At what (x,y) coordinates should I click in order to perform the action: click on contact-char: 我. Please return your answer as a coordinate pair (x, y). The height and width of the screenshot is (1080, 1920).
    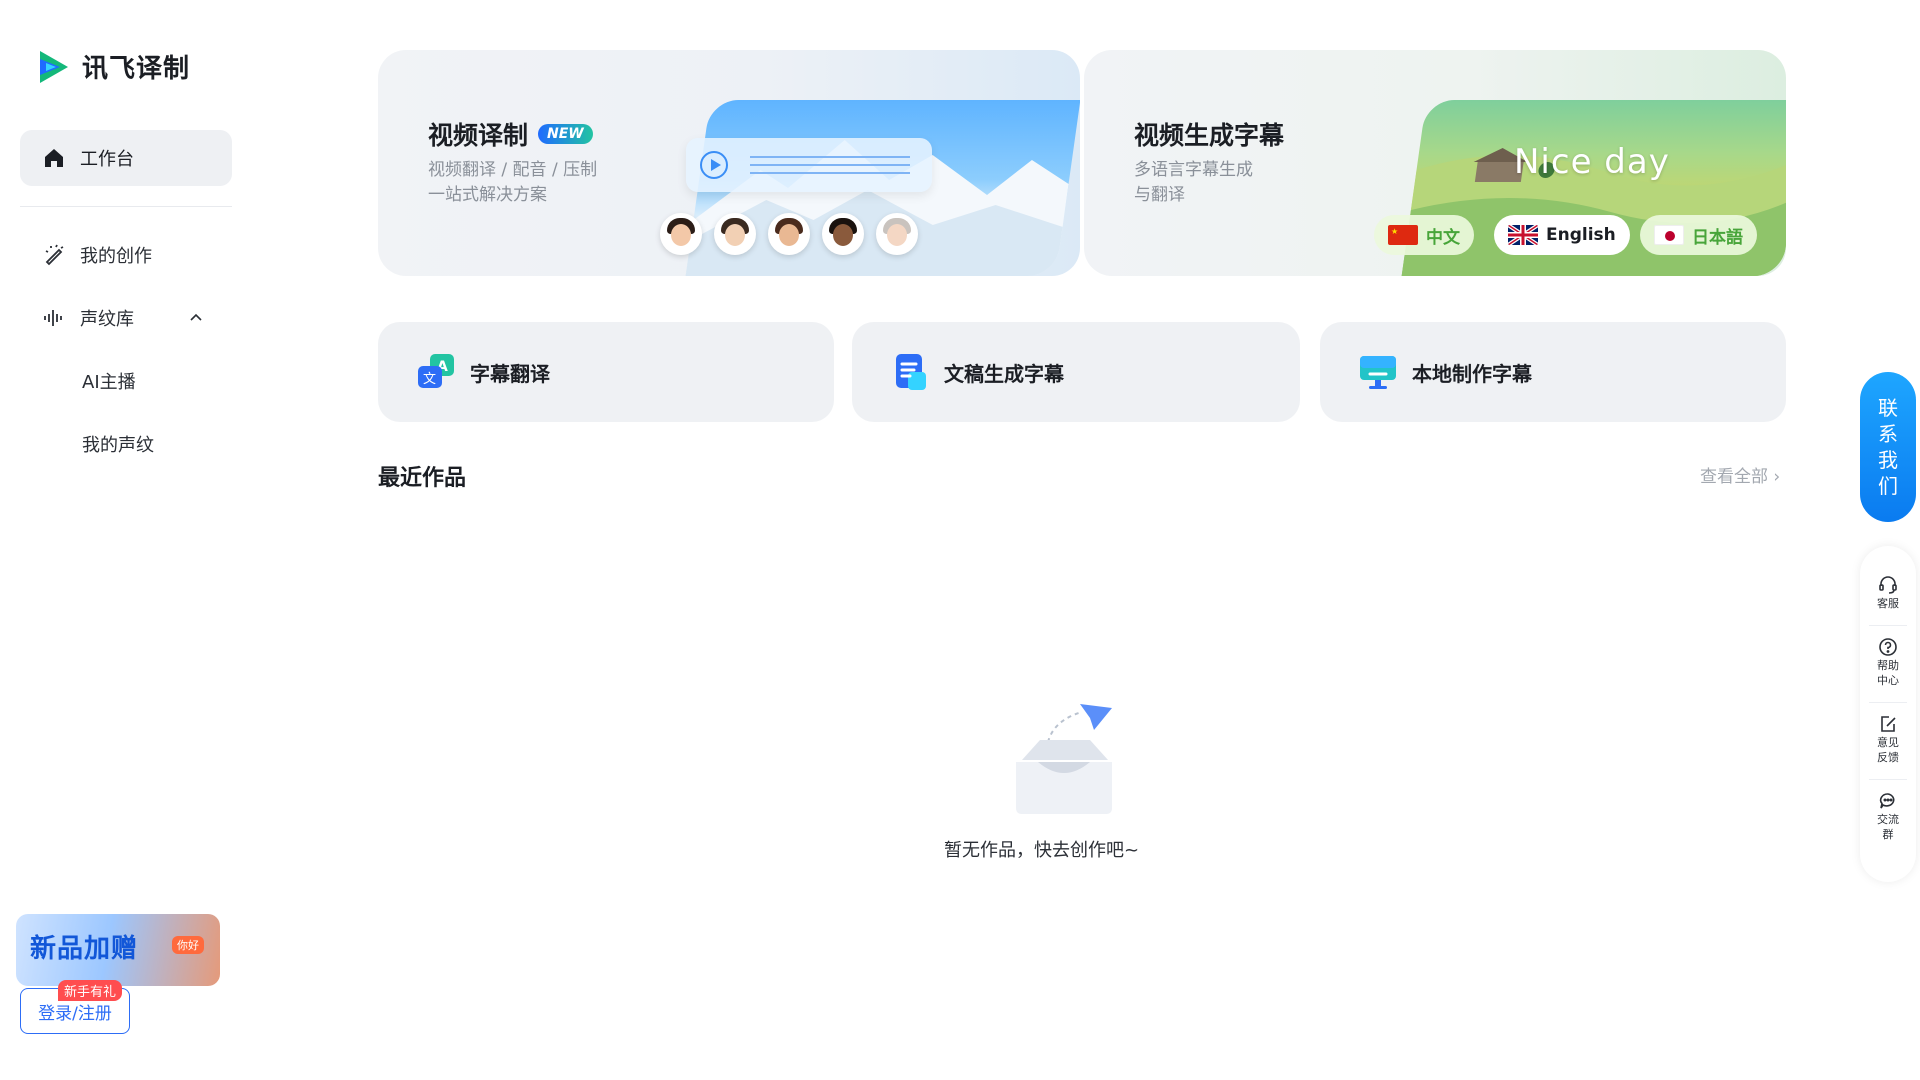
    Looking at the image, I should click on (1888, 460).